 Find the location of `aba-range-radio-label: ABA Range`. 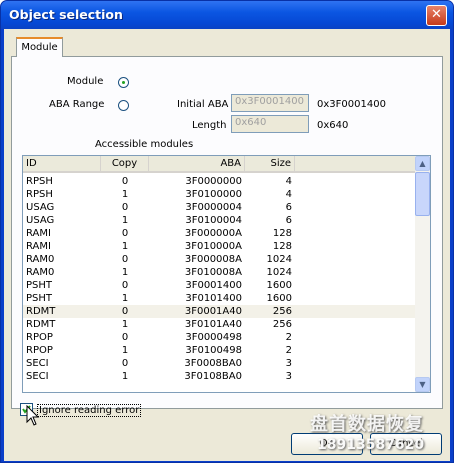

aba-range-radio-label: ABA Range is located at coordinates (77, 104).